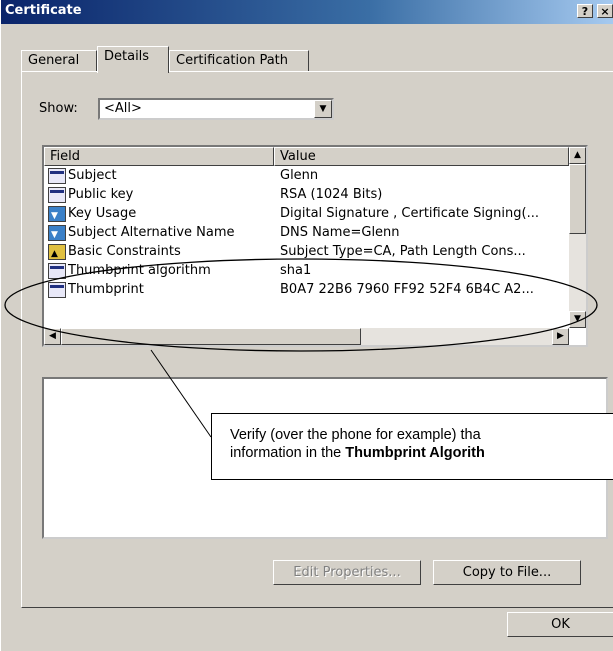  I want to click on callout-line-1: Verify (over the phone for example) tha, so click(355, 435).